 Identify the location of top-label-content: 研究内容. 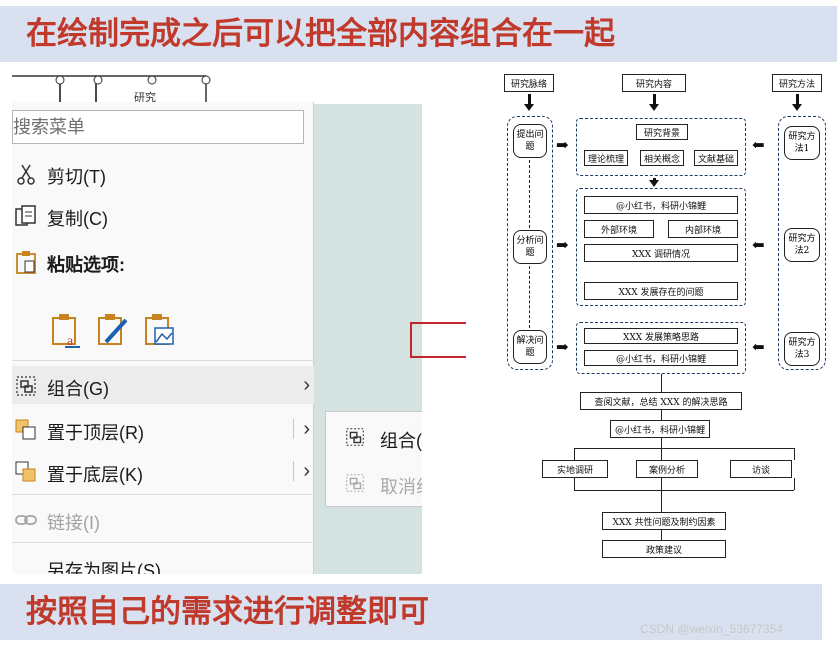
(654, 83).